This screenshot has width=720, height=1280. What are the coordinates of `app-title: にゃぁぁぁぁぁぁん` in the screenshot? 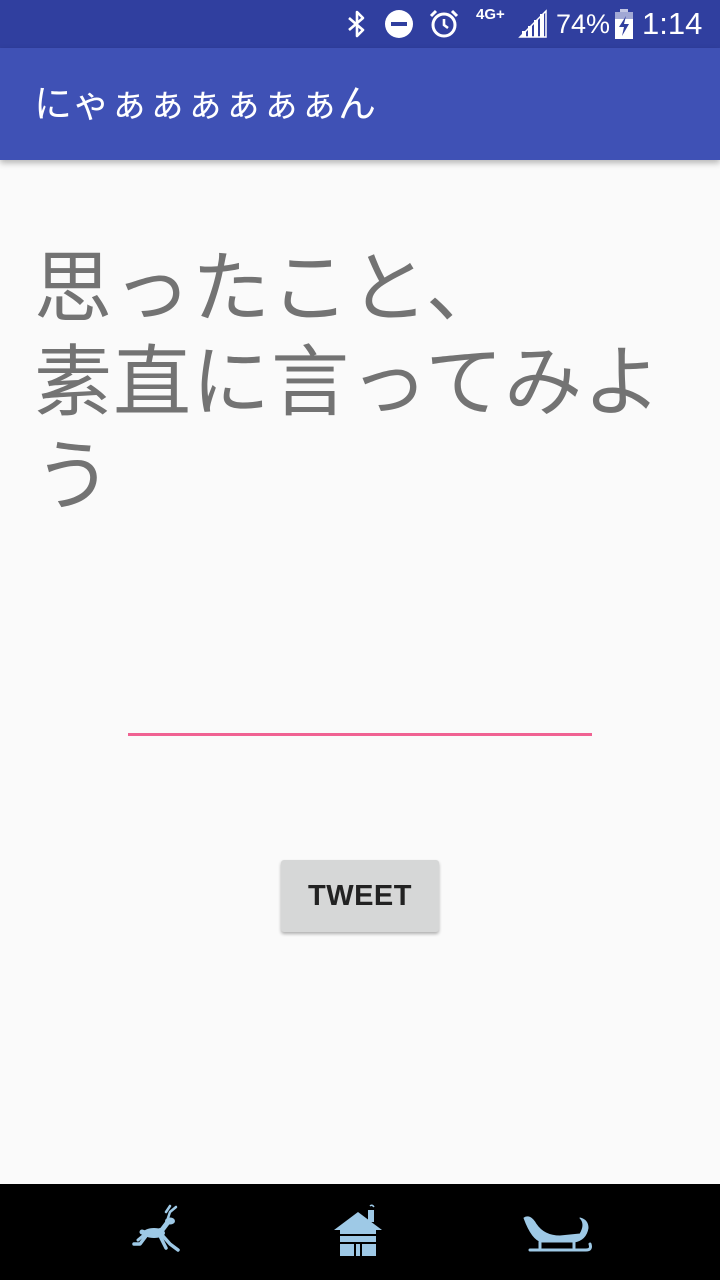 It's located at (205, 104).